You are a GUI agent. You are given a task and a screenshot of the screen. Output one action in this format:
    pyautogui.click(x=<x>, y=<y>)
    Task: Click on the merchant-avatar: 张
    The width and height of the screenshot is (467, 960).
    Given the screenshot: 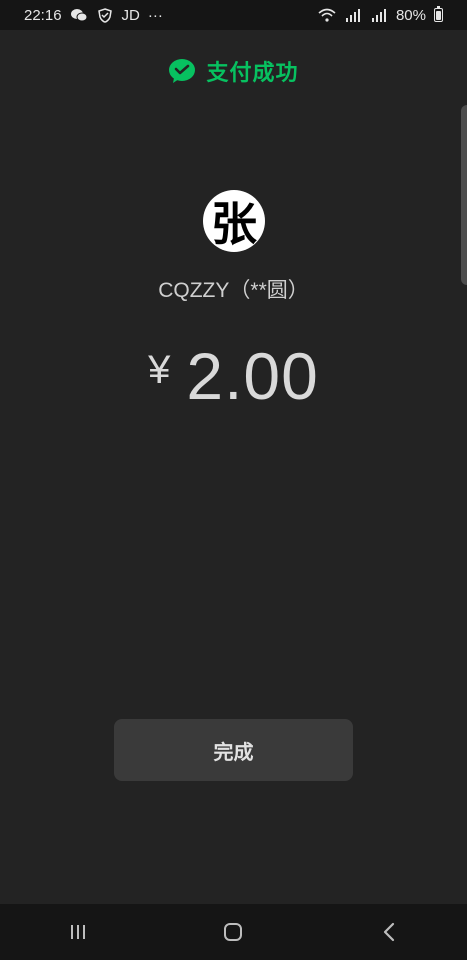 What is the action you would take?
    pyautogui.click(x=234, y=221)
    